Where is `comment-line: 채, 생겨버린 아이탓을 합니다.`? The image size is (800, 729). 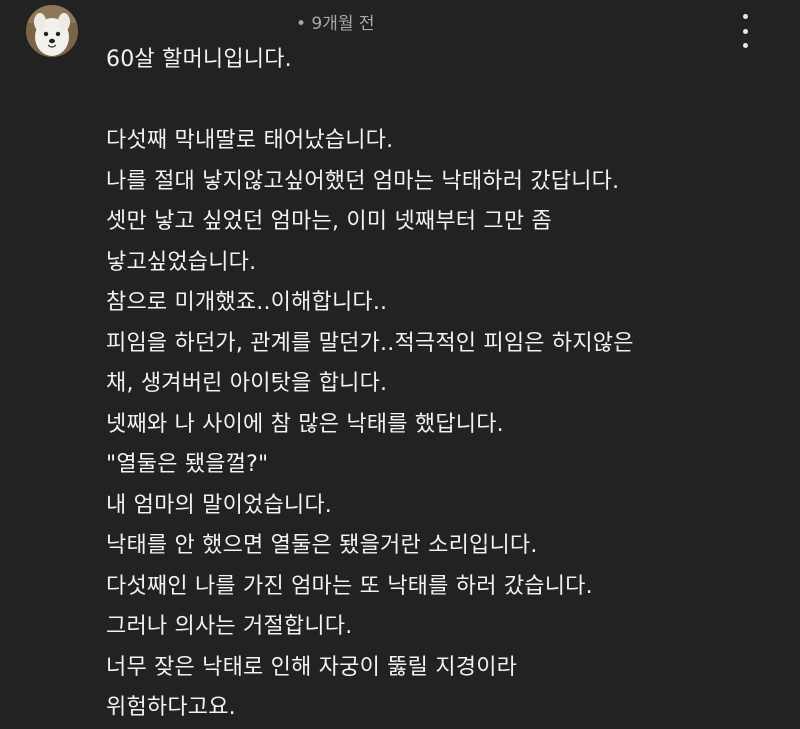
comment-line: 채, 생겨버린 아이탓을 합니다. is located at coordinates (247, 383).